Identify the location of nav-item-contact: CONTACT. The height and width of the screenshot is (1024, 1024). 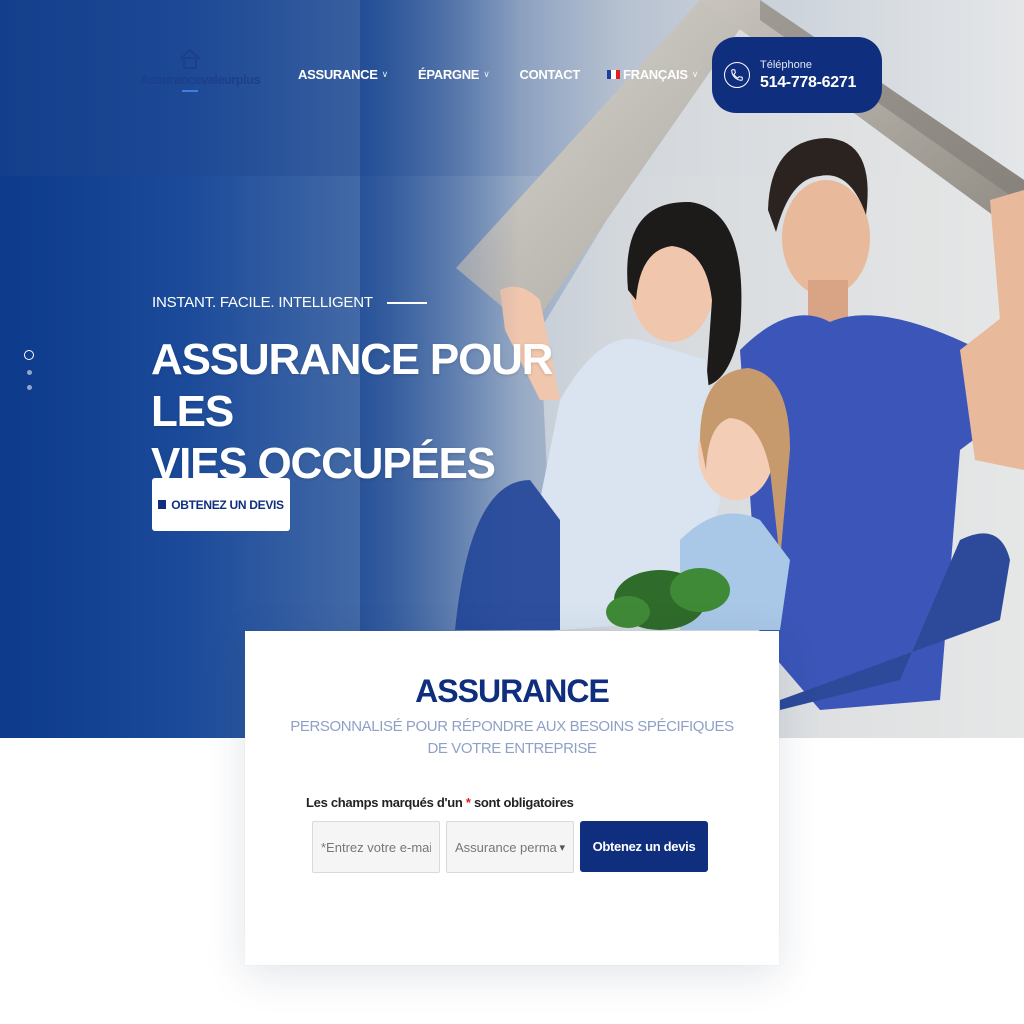
(549, 74).